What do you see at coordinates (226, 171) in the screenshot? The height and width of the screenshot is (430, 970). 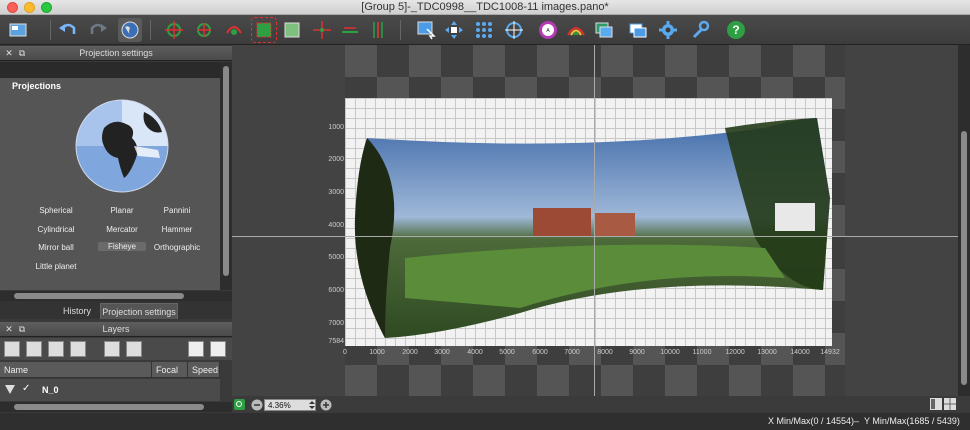 I see `vscroll-thumb` at bounding box center [226, 171].